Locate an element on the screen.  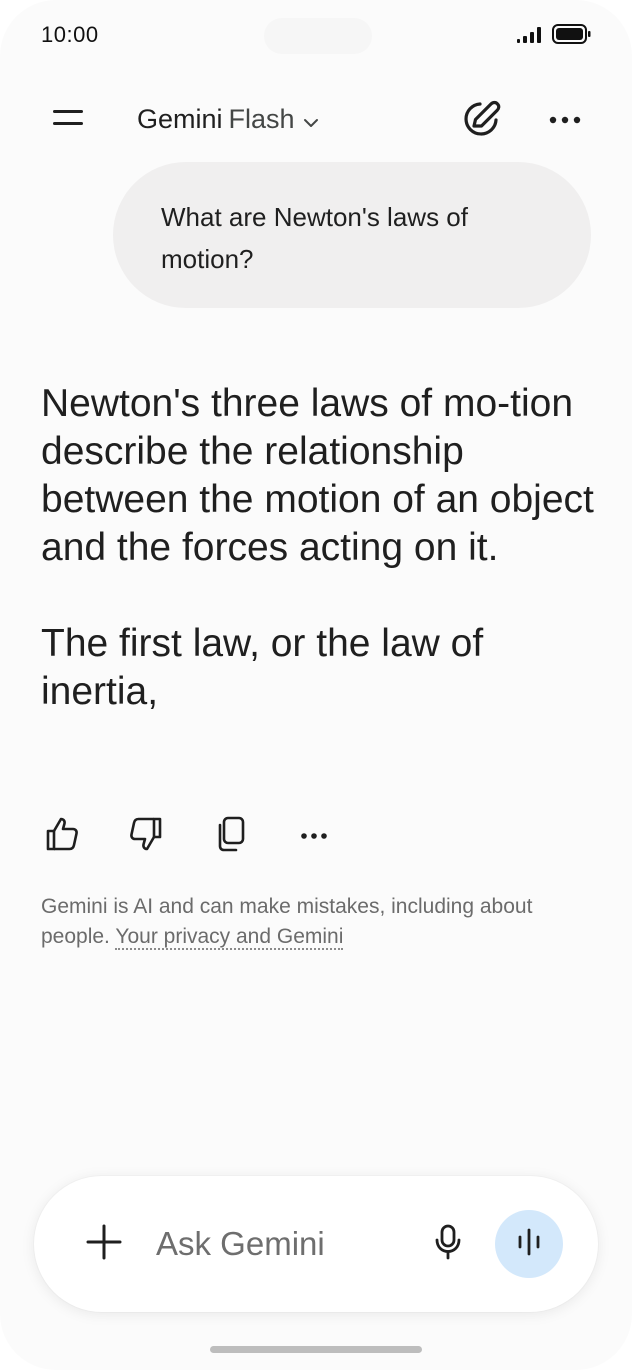
signal-icon is located at coordinates (531, 36).